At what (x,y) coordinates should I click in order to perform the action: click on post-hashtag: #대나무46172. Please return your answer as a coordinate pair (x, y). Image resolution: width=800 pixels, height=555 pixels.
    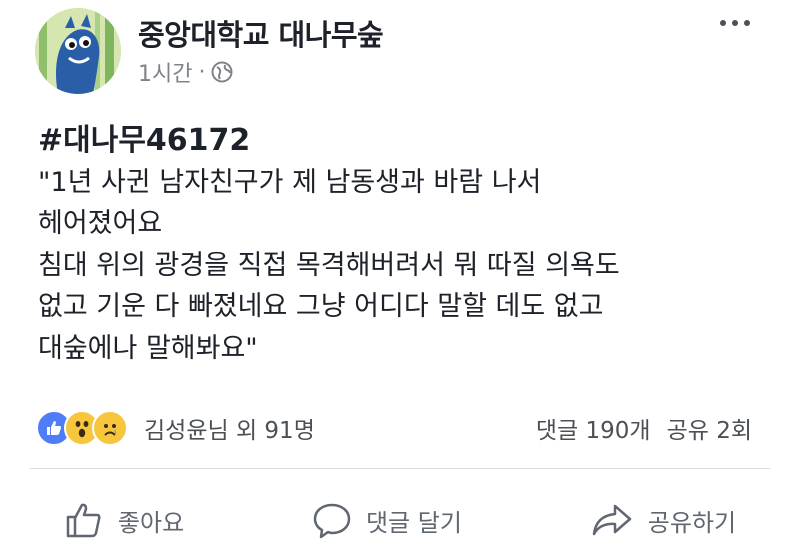
    Looking at the image, I should click on (398, 141).